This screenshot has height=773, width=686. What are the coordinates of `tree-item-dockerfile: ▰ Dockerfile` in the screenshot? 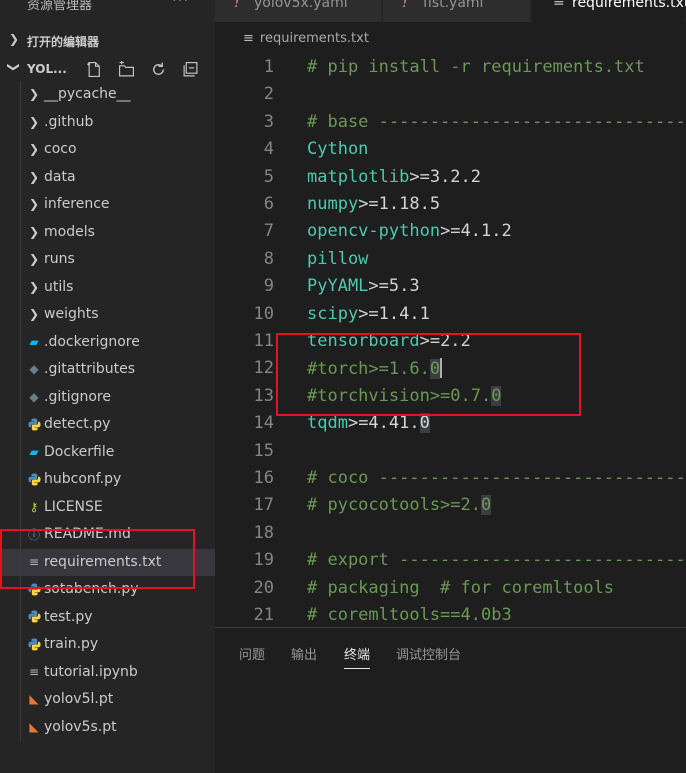 It's located at (107, 452).